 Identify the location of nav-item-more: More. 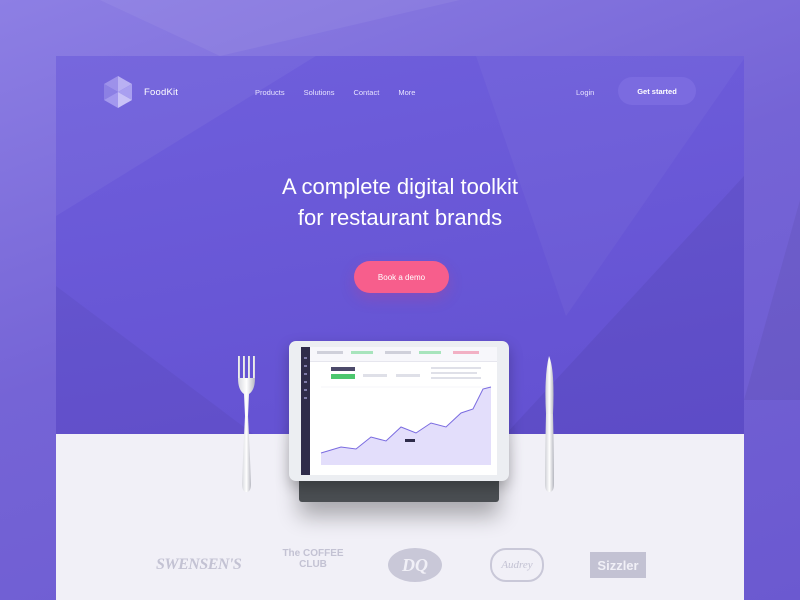
(406, 92).